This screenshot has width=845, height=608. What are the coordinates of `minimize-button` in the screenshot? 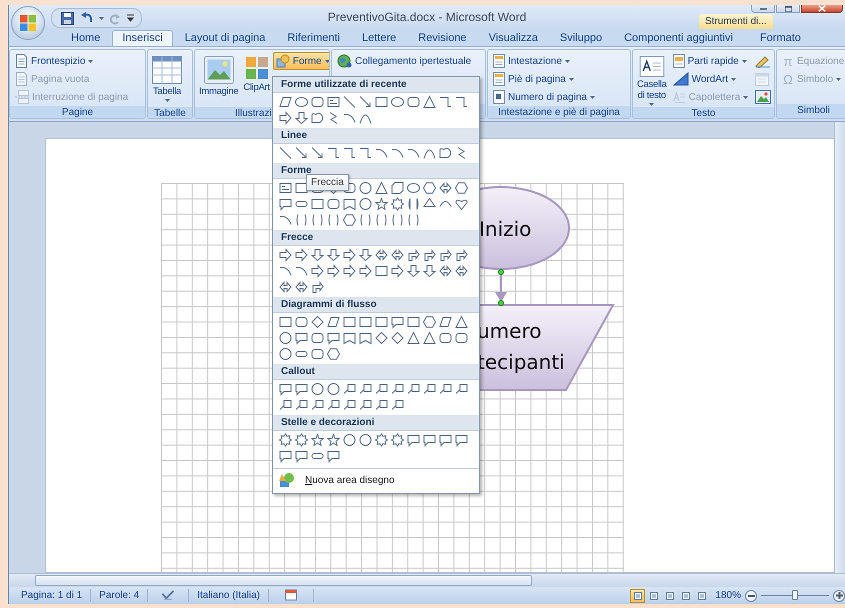 It's located at (763, 9).